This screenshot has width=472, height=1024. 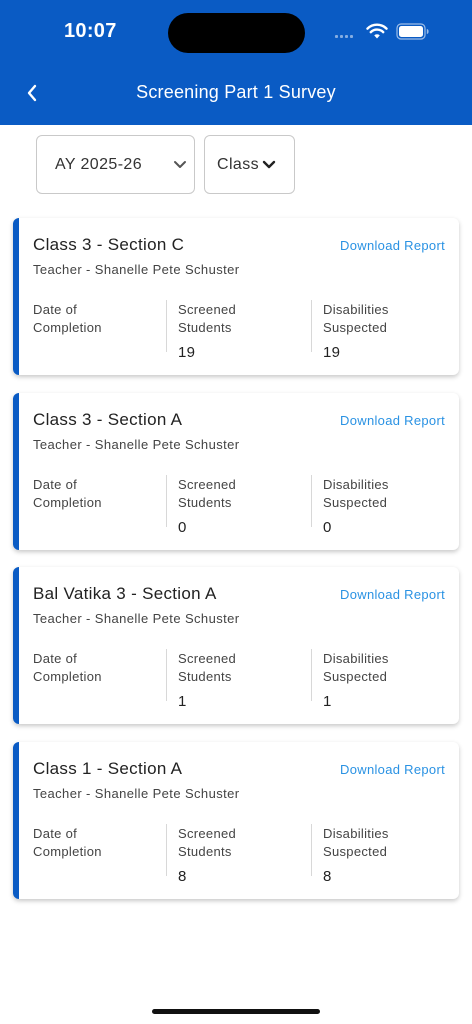 What do you see at coordinates (236, 62) in the screenshot?
I see `app-header: 10:07 Screening Part 1 Survey` at bounding box center [236, 62].